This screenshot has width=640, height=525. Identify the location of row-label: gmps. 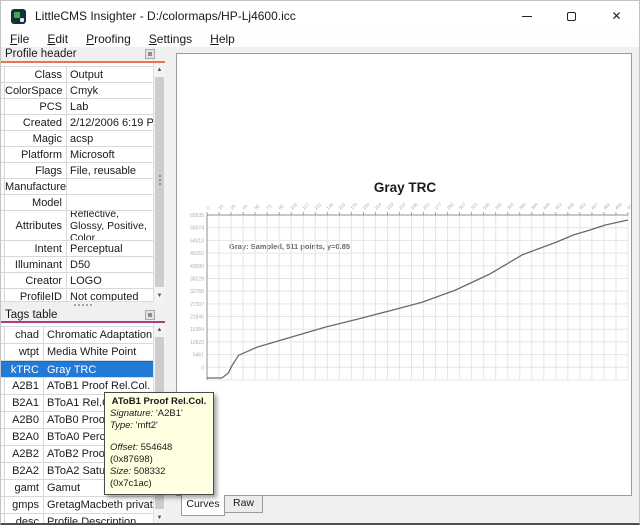
(25, 505).